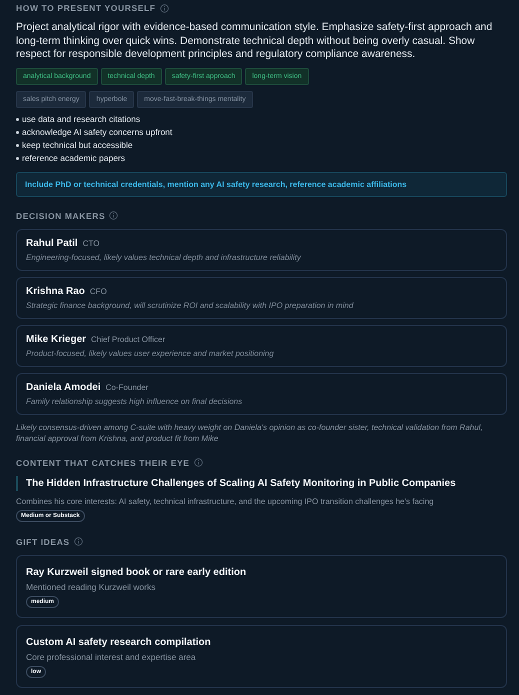 Image resolution: width=519 pixels, height=695 pixels. Describe the element at coordinates (43, 541) in the screenshot. I see `section-heading: GIFT IDEAS` at that location.